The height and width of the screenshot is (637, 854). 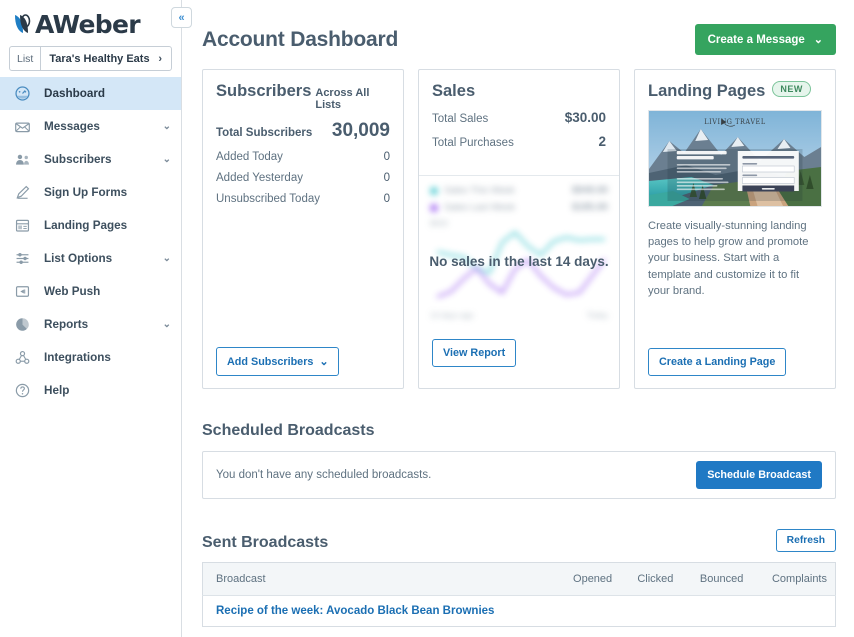 I want to click on stat-label: Total Sales, so click(x=460, y=119).